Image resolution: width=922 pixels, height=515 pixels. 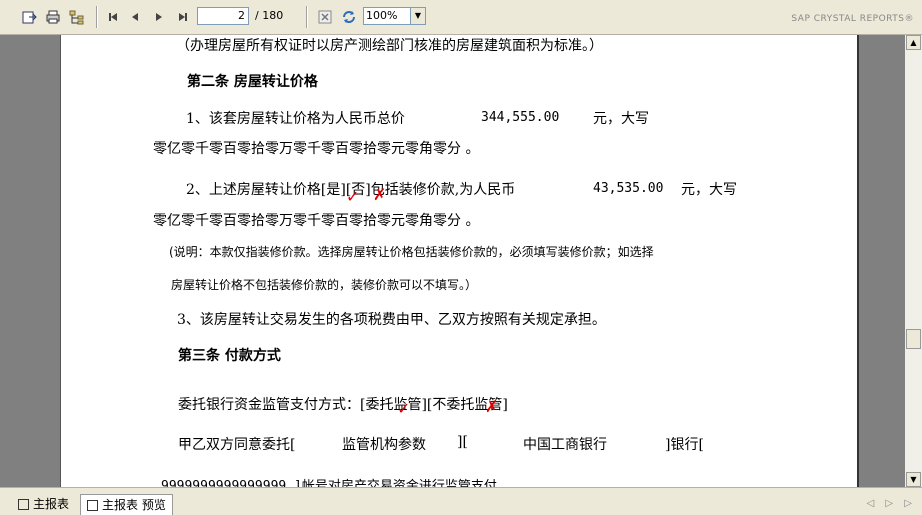 What do you see at coordinates (349, 17) in the screenshot?
I see `refresh-icon` at bounding box center [349, 17].